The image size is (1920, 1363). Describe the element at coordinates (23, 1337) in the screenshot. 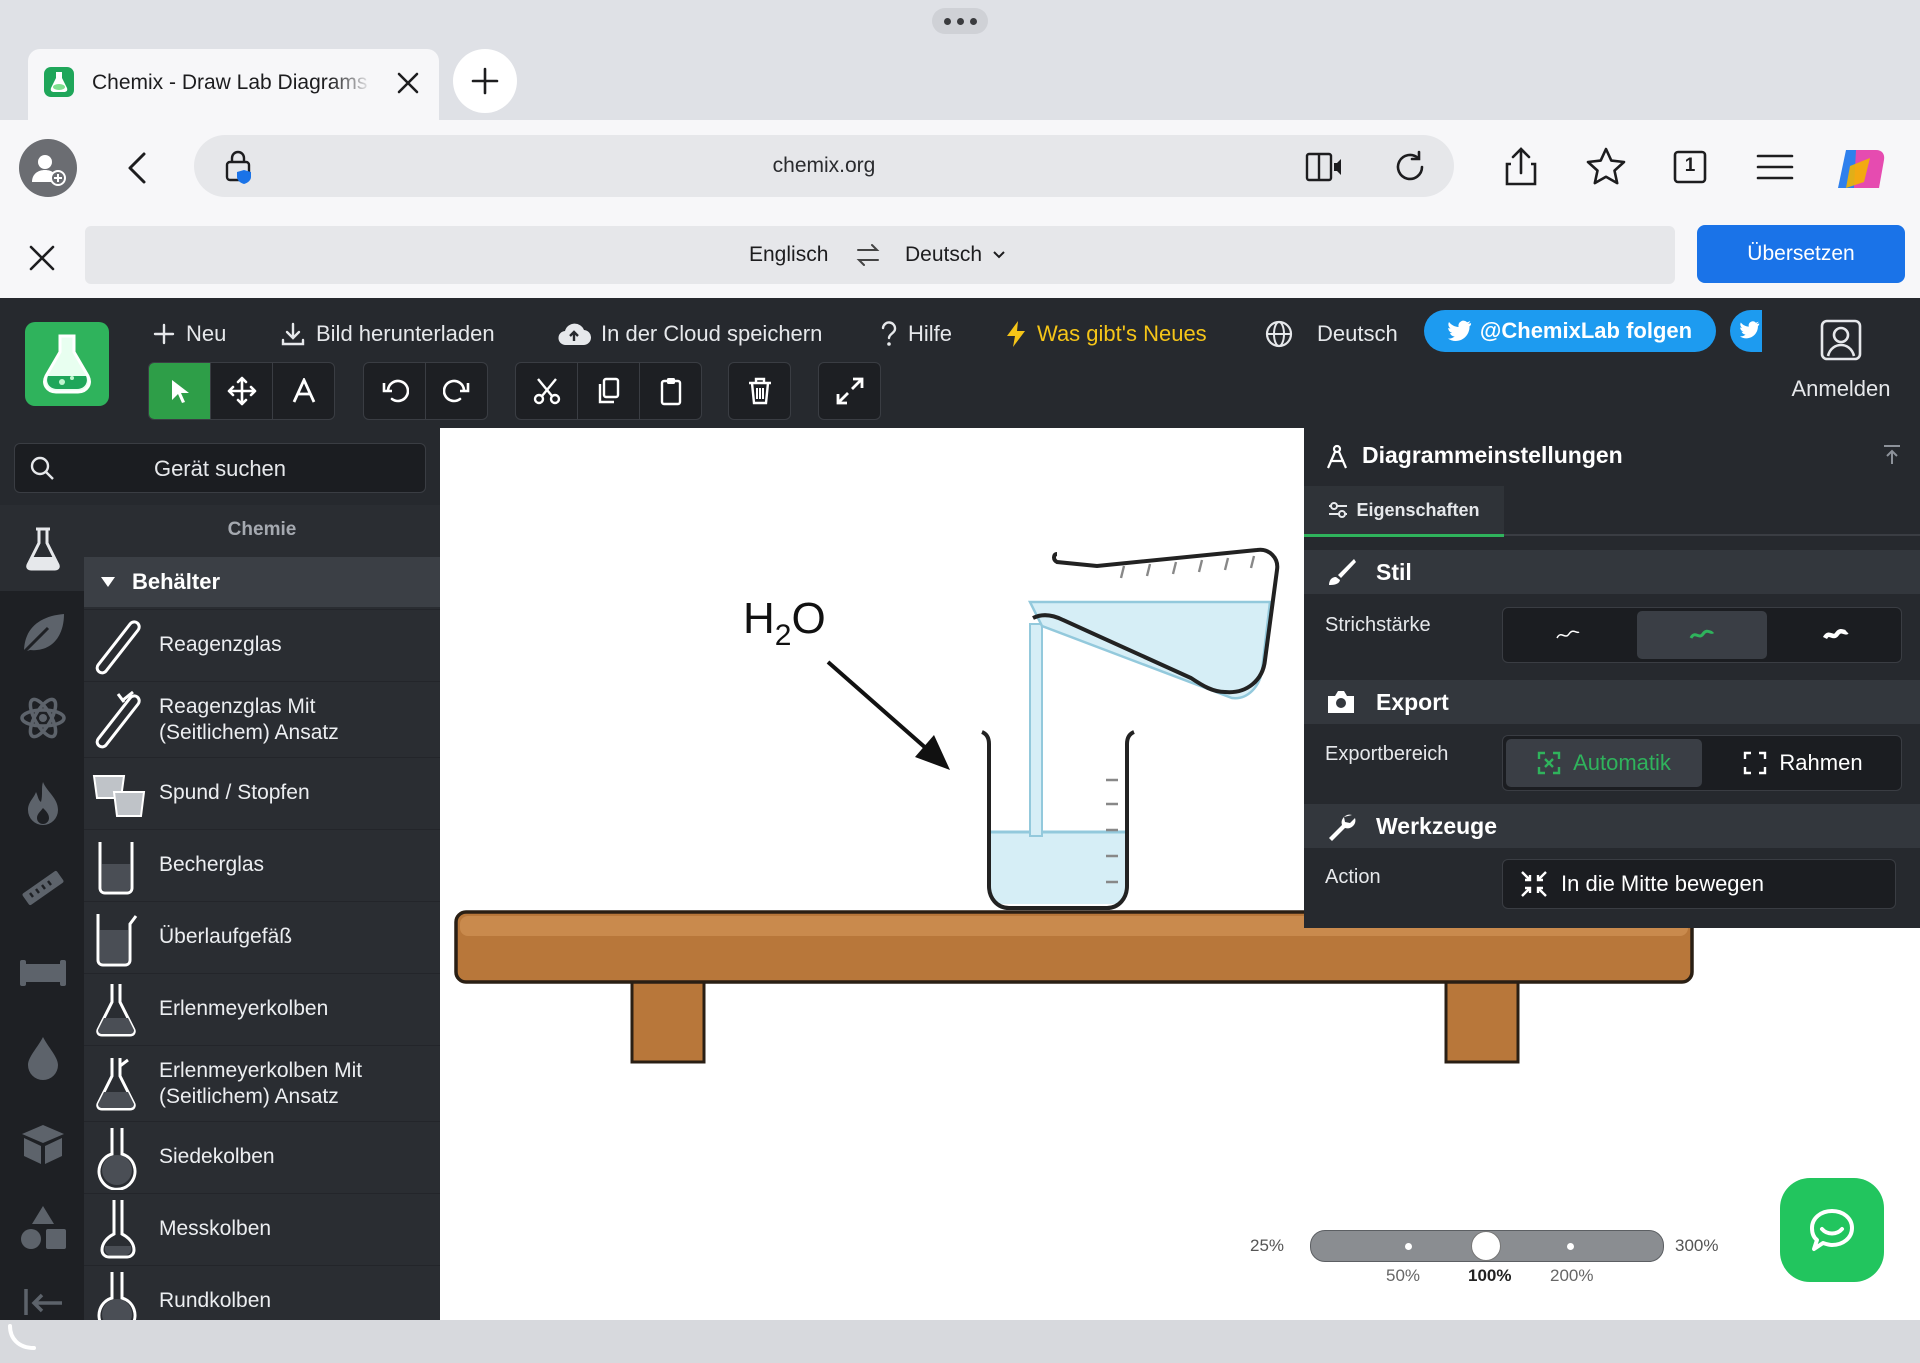

I see `corner-resize-icon` at that location.